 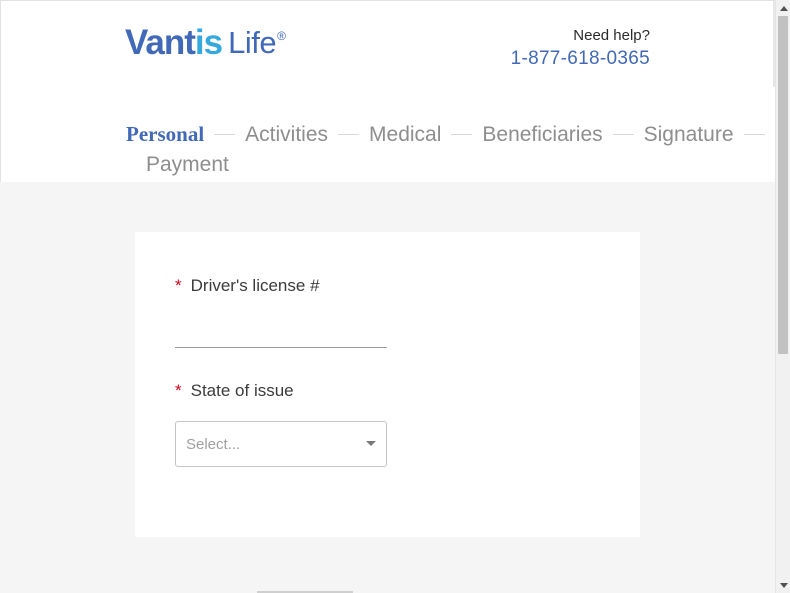 I want to click on drivers-license-label-text: Driver's license #, so click(x=255, y=285).